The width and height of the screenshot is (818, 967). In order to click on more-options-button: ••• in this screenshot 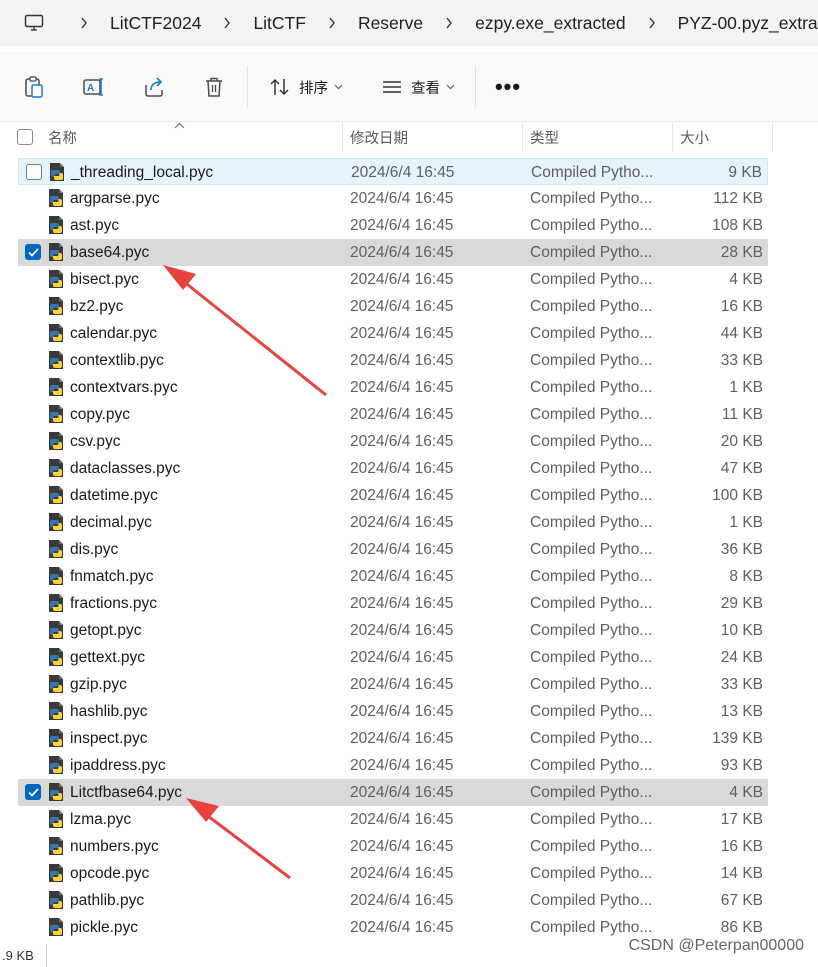, I will do `click(508, 87)`.